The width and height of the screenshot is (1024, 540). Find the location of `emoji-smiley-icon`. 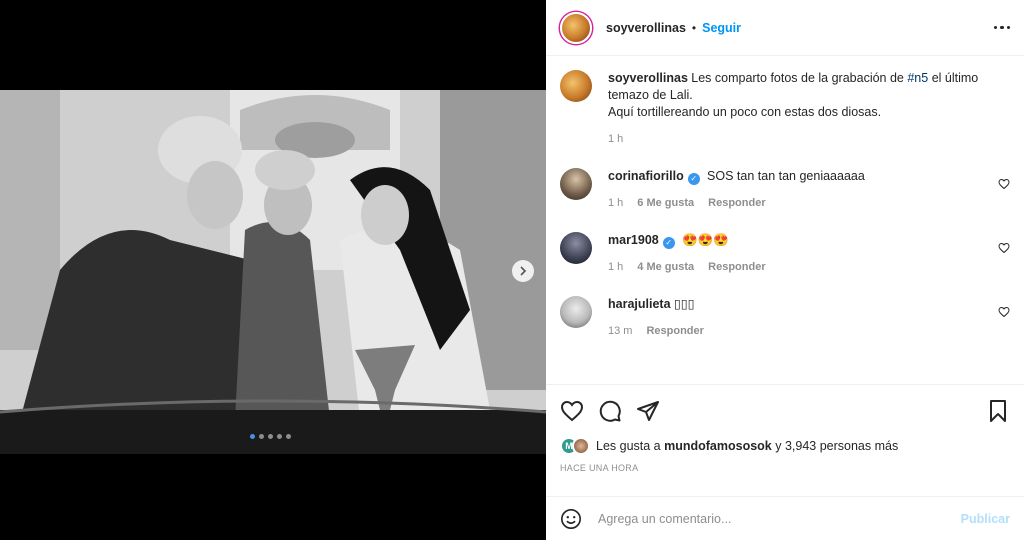

emoji-smiley-icon is located at coordinates (571, 519).